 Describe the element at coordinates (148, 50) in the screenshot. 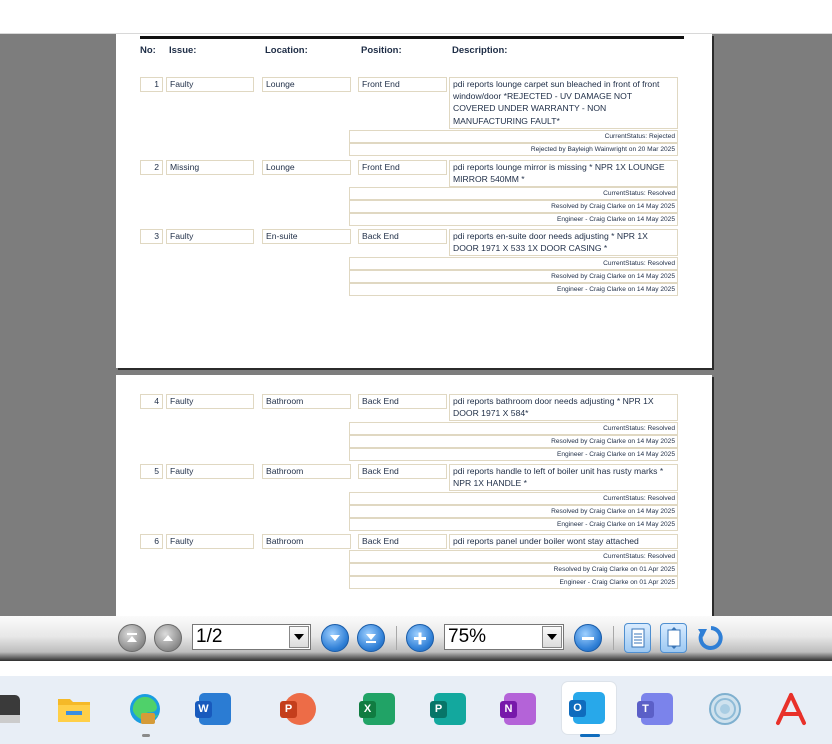

I see `header-no: No:` at that location.